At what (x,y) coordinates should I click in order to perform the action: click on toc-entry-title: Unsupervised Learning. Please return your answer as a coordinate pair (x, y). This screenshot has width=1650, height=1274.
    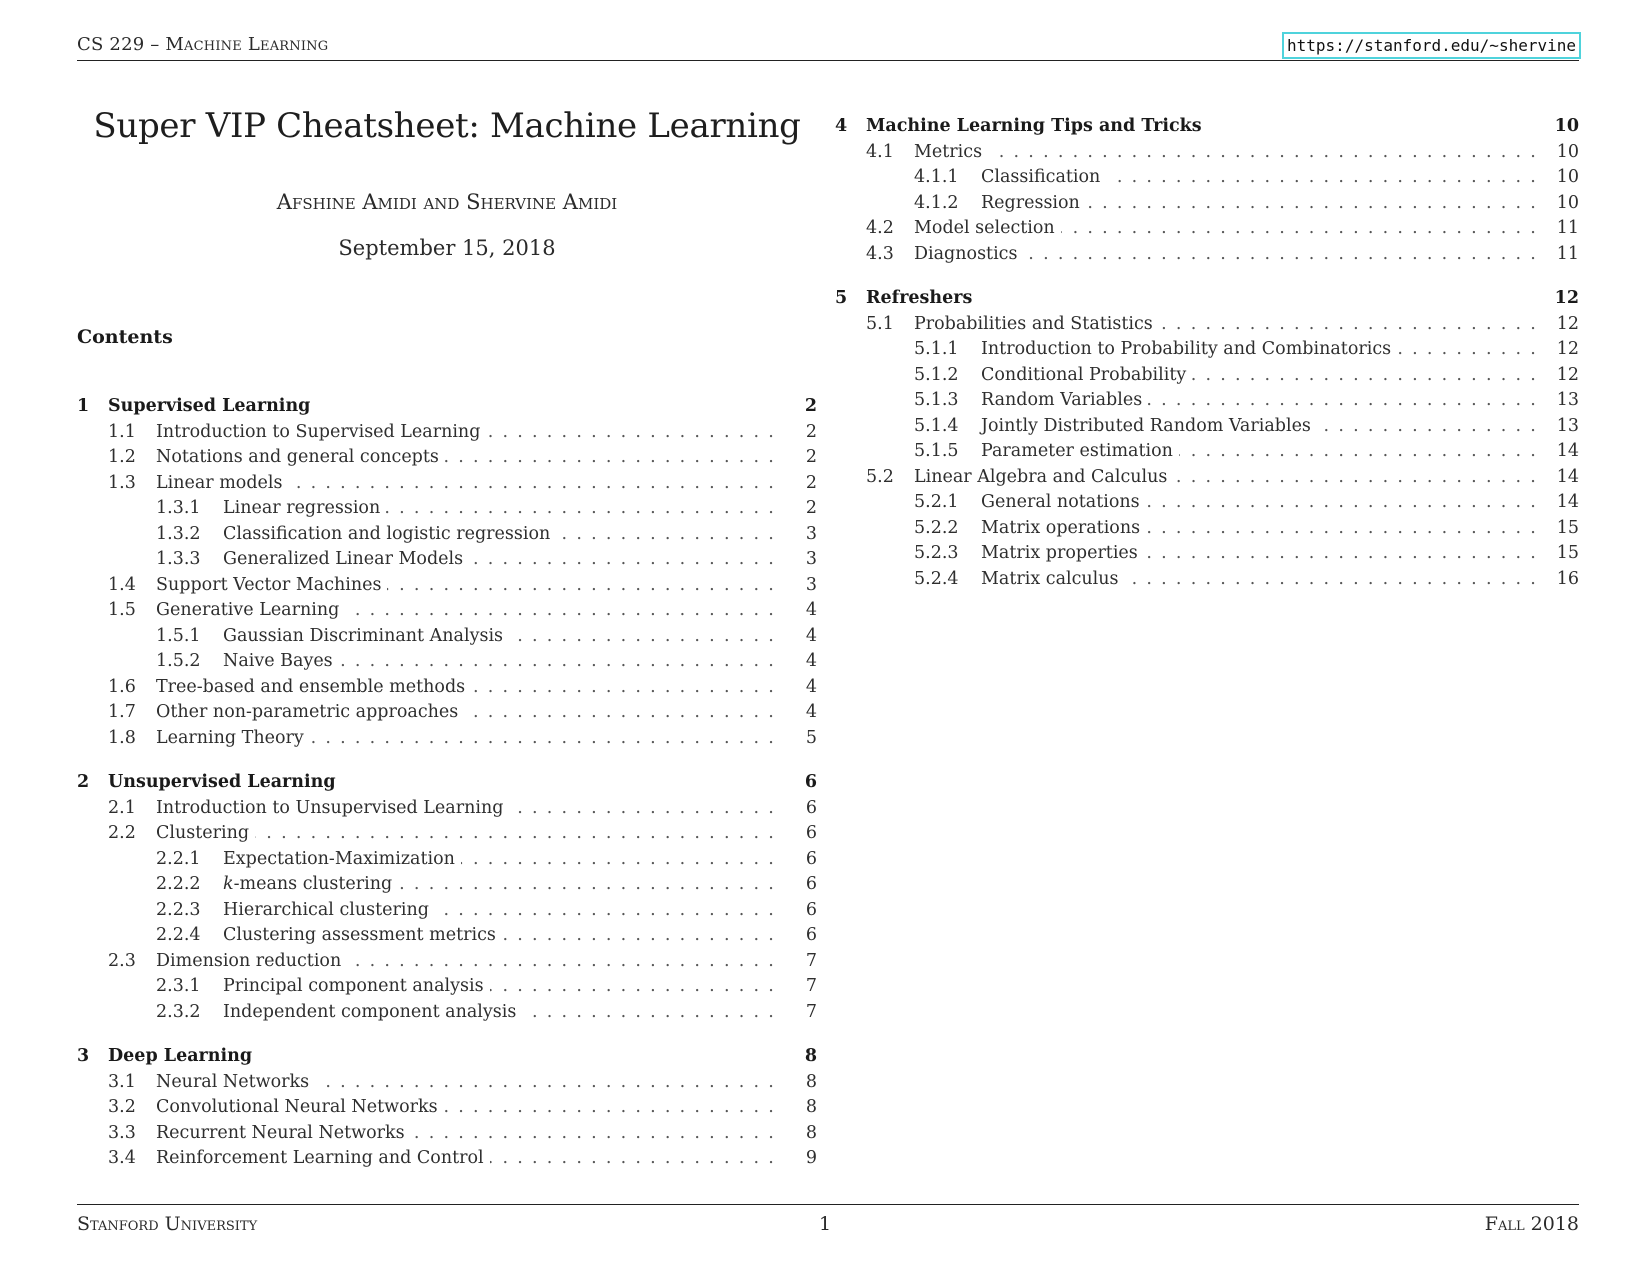
    Looking at the image, I should click on (222, 783).